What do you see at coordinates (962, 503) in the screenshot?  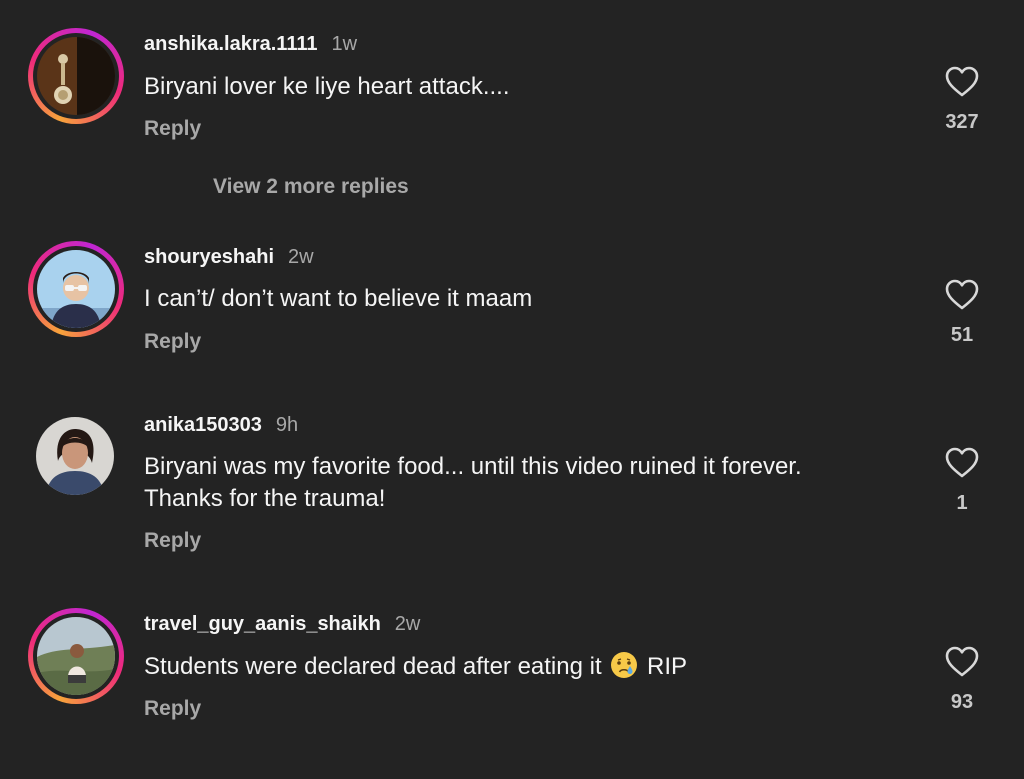 I see `like-count: 1` at bounding box center [962, 503].